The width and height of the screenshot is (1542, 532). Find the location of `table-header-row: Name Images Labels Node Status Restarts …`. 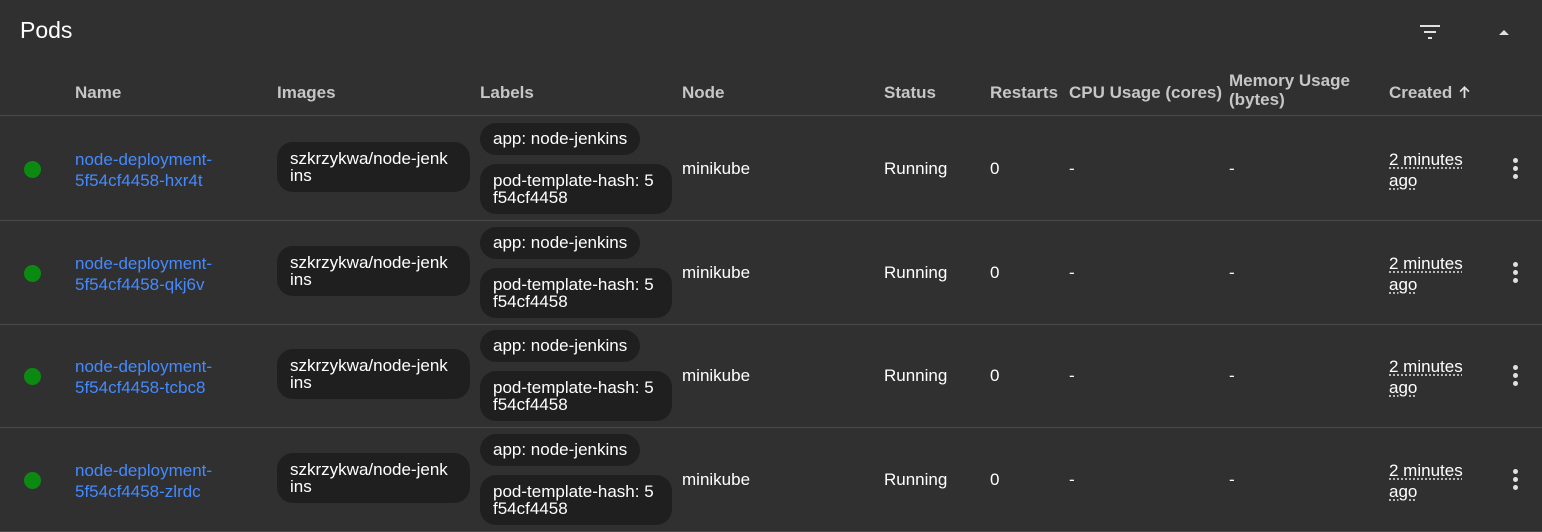

table-header-row: Name Images Labels Node Status Restarts … is located at coordinates (771, 90).